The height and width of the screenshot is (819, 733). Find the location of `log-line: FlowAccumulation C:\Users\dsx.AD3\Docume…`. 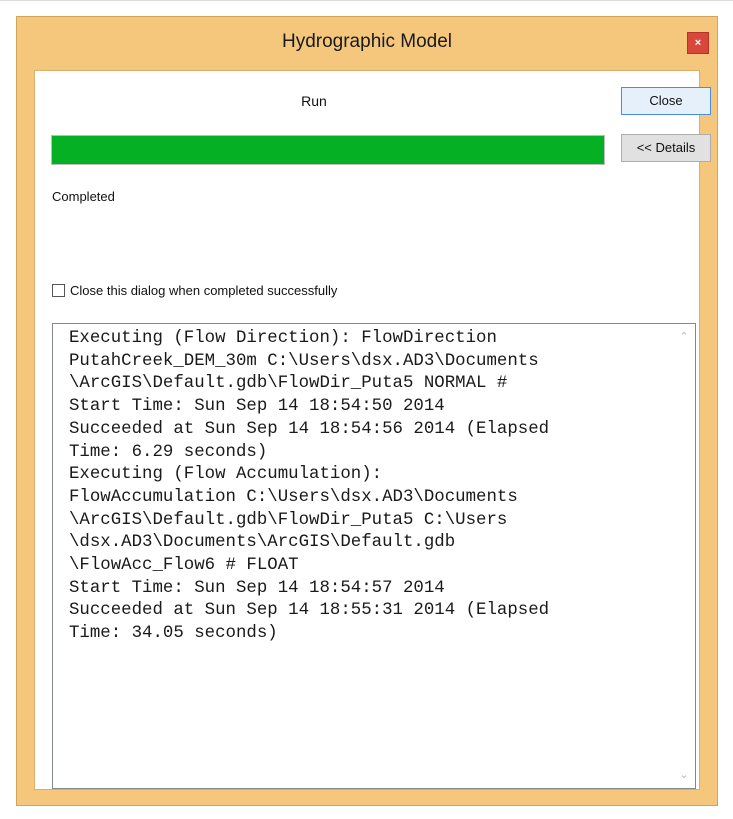

log-line: FlowAccumulation C:\Users\dsx.AD3\Docume… is located at coordinates (293, 497).